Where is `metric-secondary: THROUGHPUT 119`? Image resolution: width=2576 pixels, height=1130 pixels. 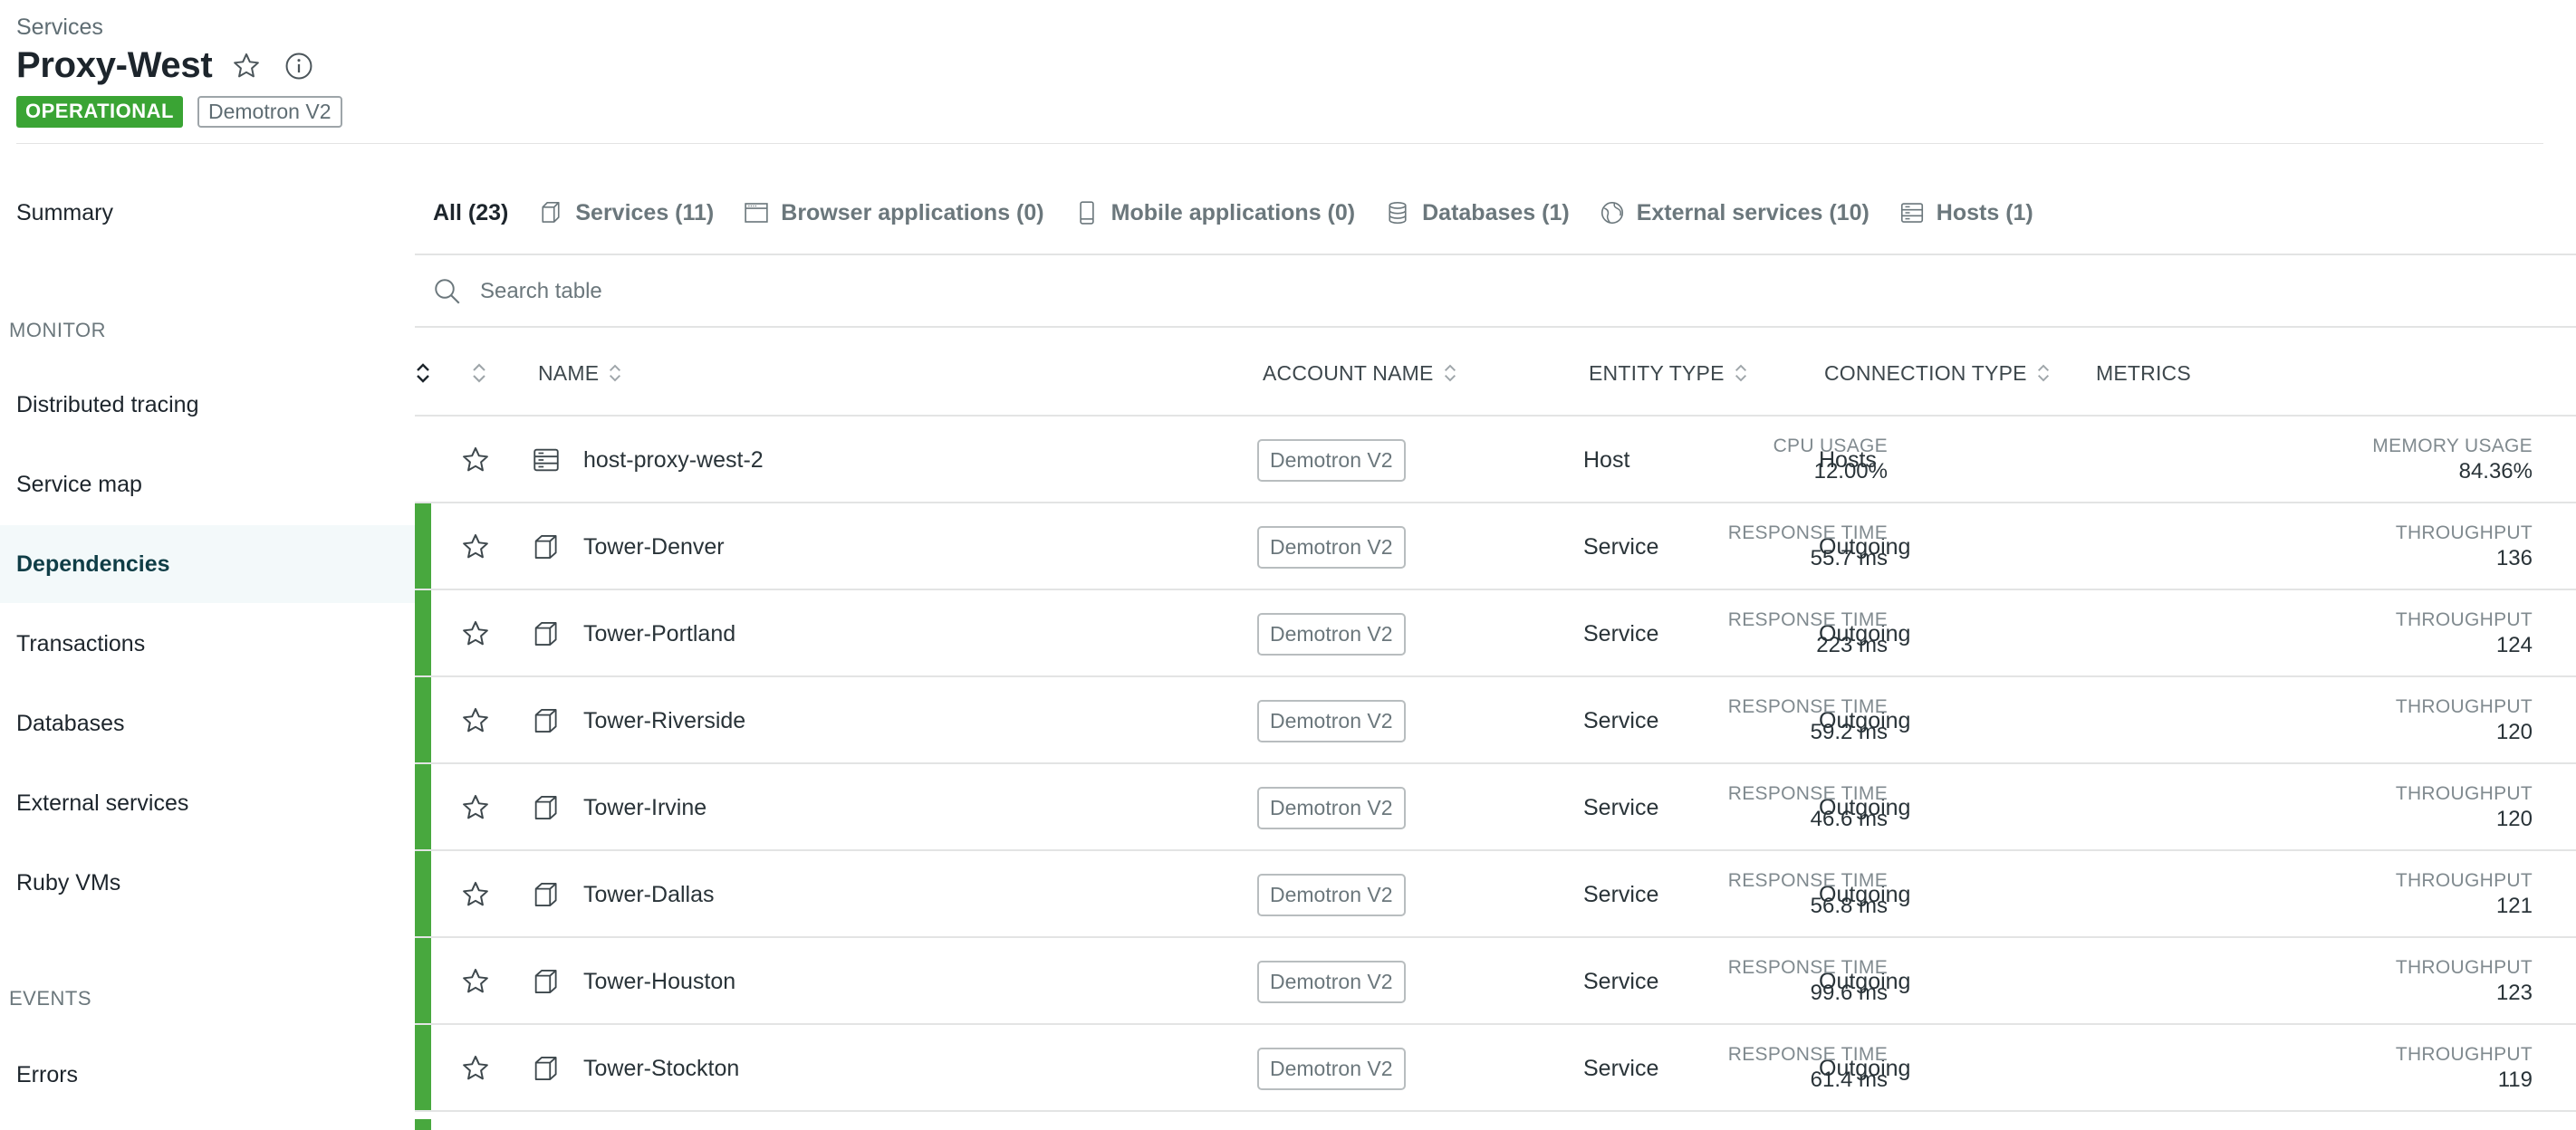
metric-secondary: THROUGHPUT 119 is located at coordinates (2397, 1068).